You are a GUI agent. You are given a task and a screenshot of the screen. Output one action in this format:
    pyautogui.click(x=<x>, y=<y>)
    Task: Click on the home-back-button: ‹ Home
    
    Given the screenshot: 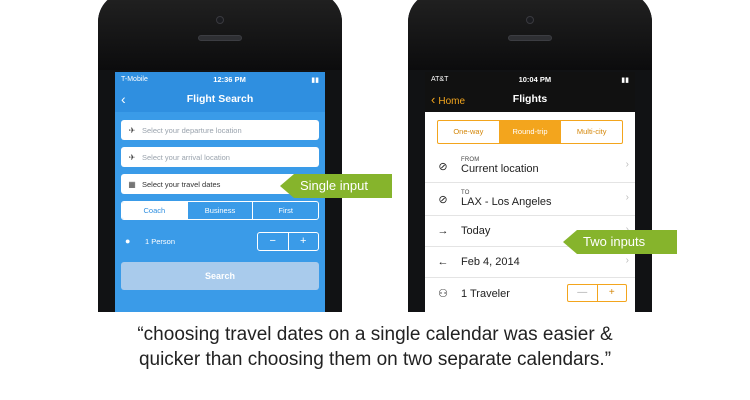 What is the action you would take?
    pyautogui.click(x=448, y=100)
    